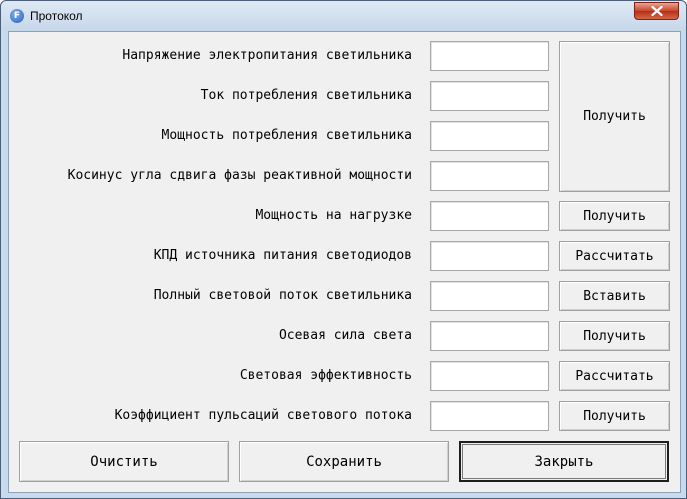 The height and width of the screenshot is (499, 687). What do you see at coordinates (489, 296) in the screenshot?
I see `luminous-flux-field` at bounding box center [489, 296].